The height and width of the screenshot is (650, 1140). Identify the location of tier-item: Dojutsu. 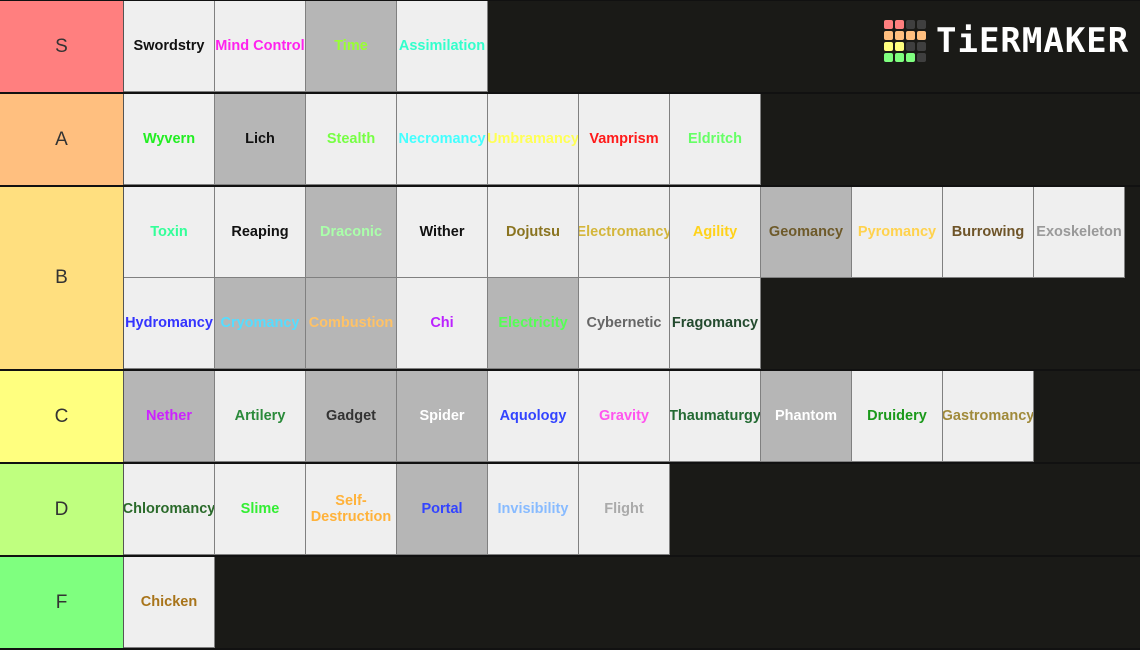
(533, 232).